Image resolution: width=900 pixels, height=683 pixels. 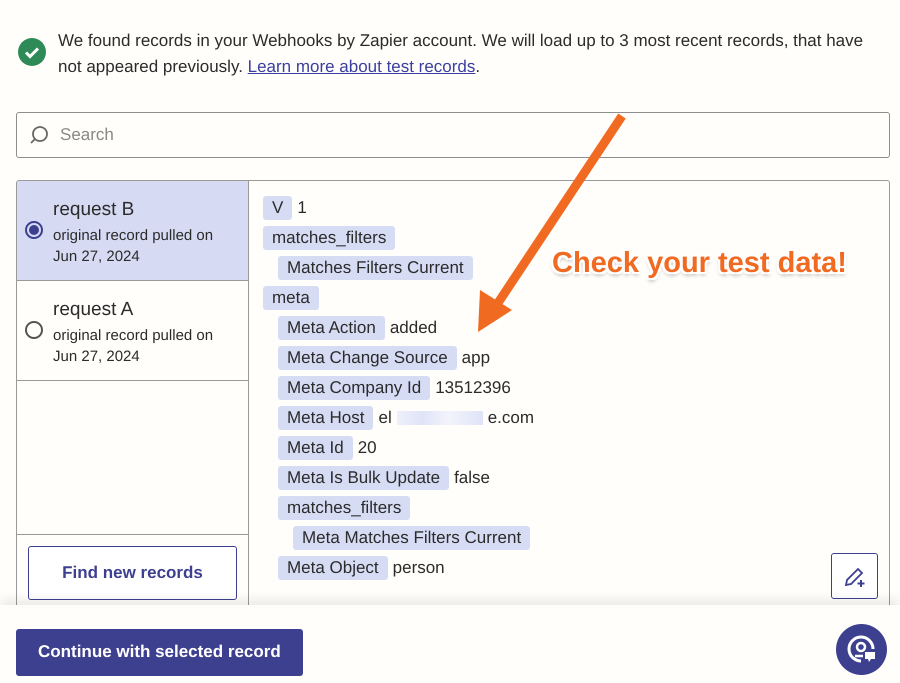 What do you see at coordinates (362, 66) in the screenshot?
I see `learn-more-link: Learn more about test records` at bounding box center [362, 66].